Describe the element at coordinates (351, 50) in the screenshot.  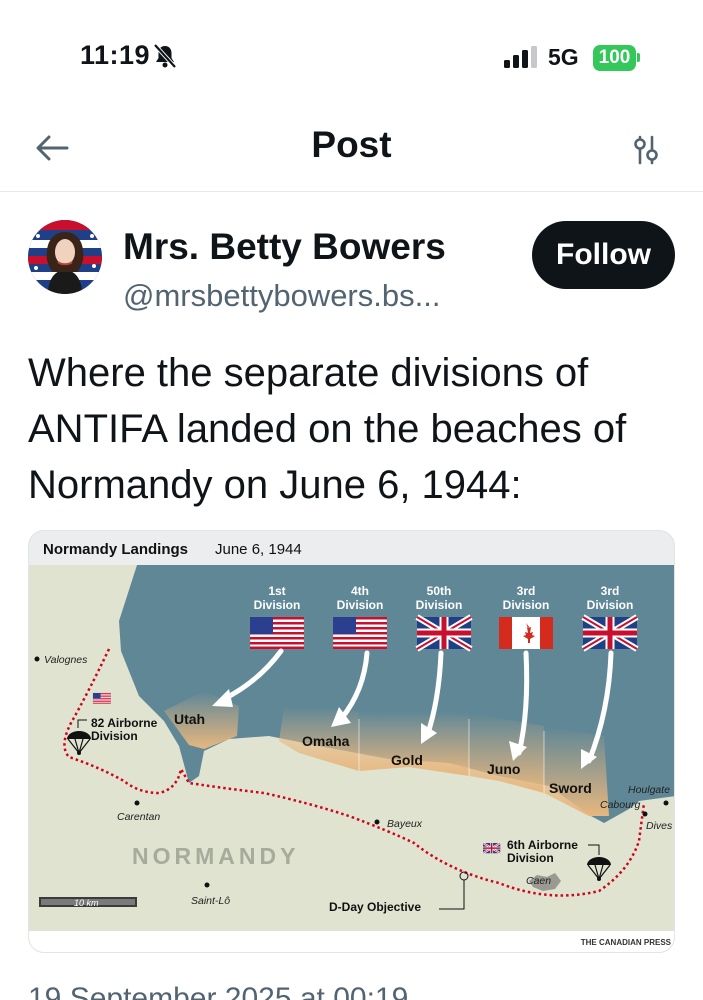
I see `status-bar: 11:19 5G 100` at that location.